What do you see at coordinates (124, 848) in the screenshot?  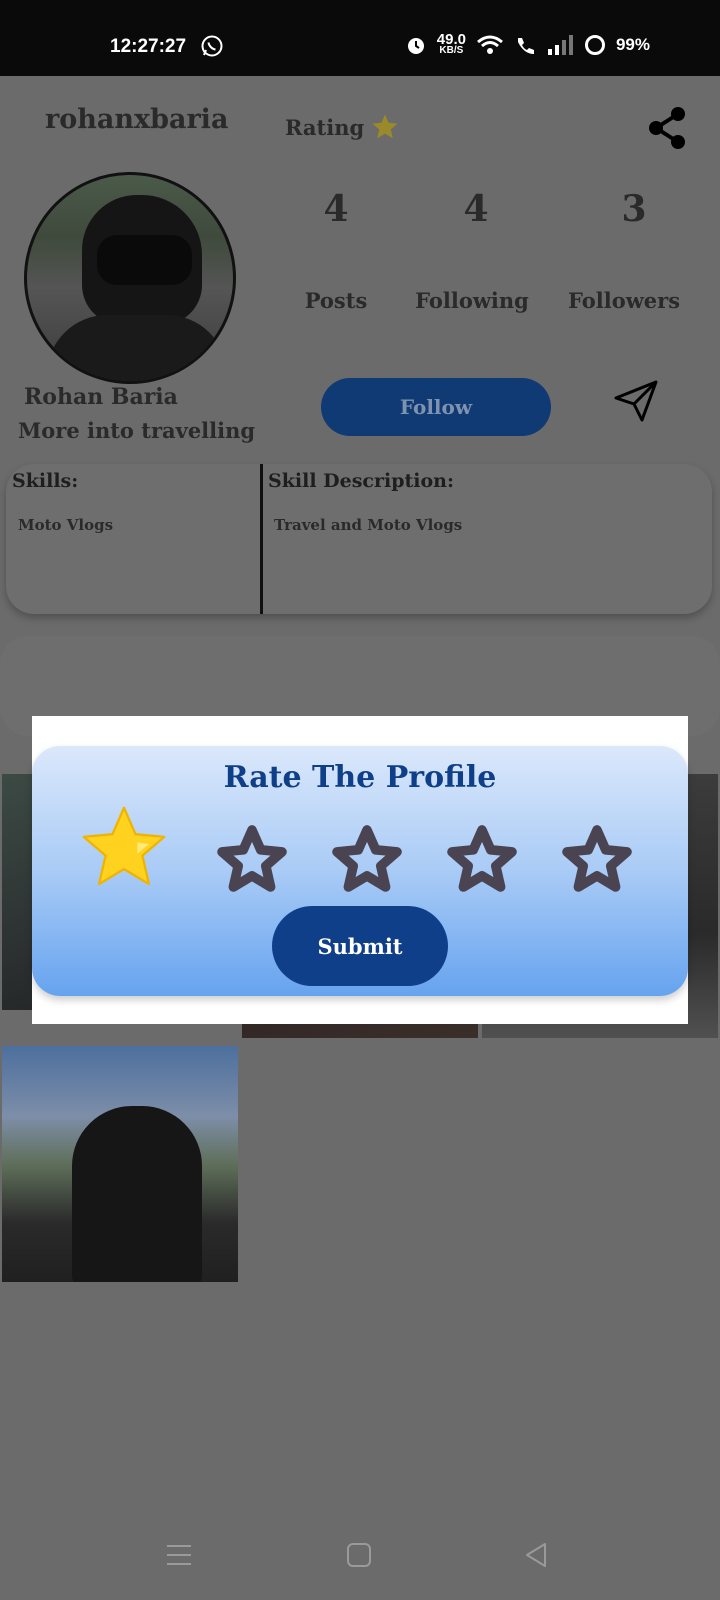 I see `star-1-icon` at bounding box center [124, 848].